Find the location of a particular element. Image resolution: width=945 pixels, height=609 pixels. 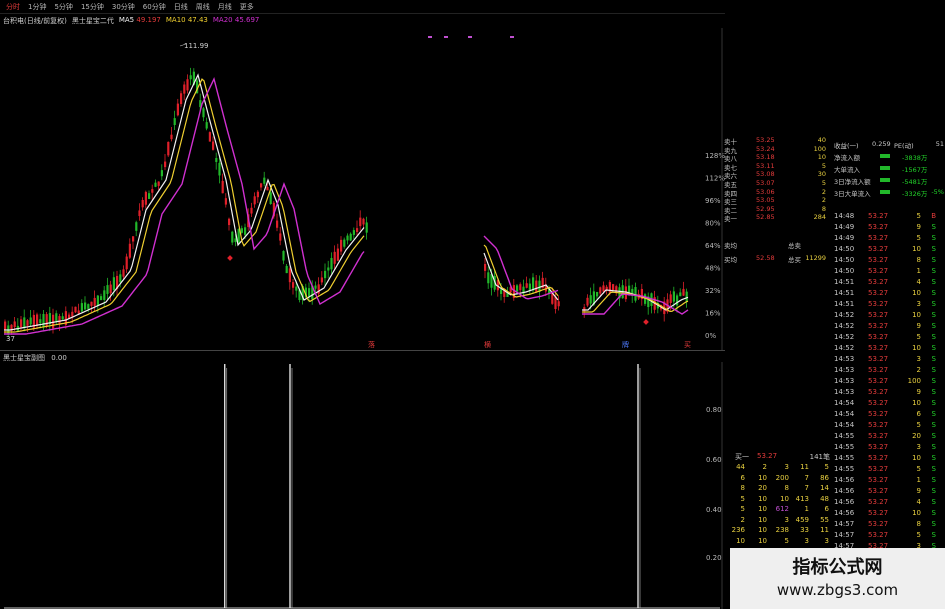

pct-tick-label: 48% is located at coordinates (713, 269).